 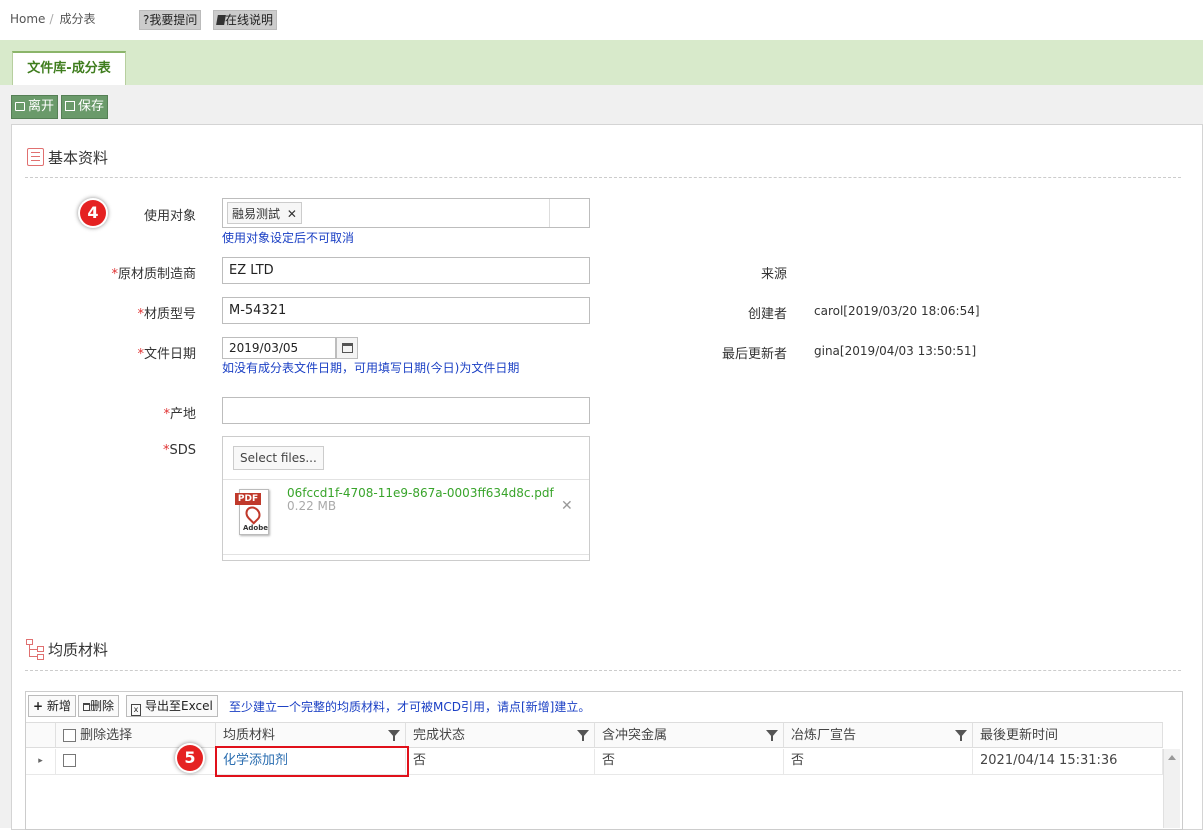 What do you see at coordinates (371, 368) in the screenshot?
I see `docdate-hint: 如没有成分表文件日期，可用填写日期(今日)为文件日期` at bounding box center [371, 368].